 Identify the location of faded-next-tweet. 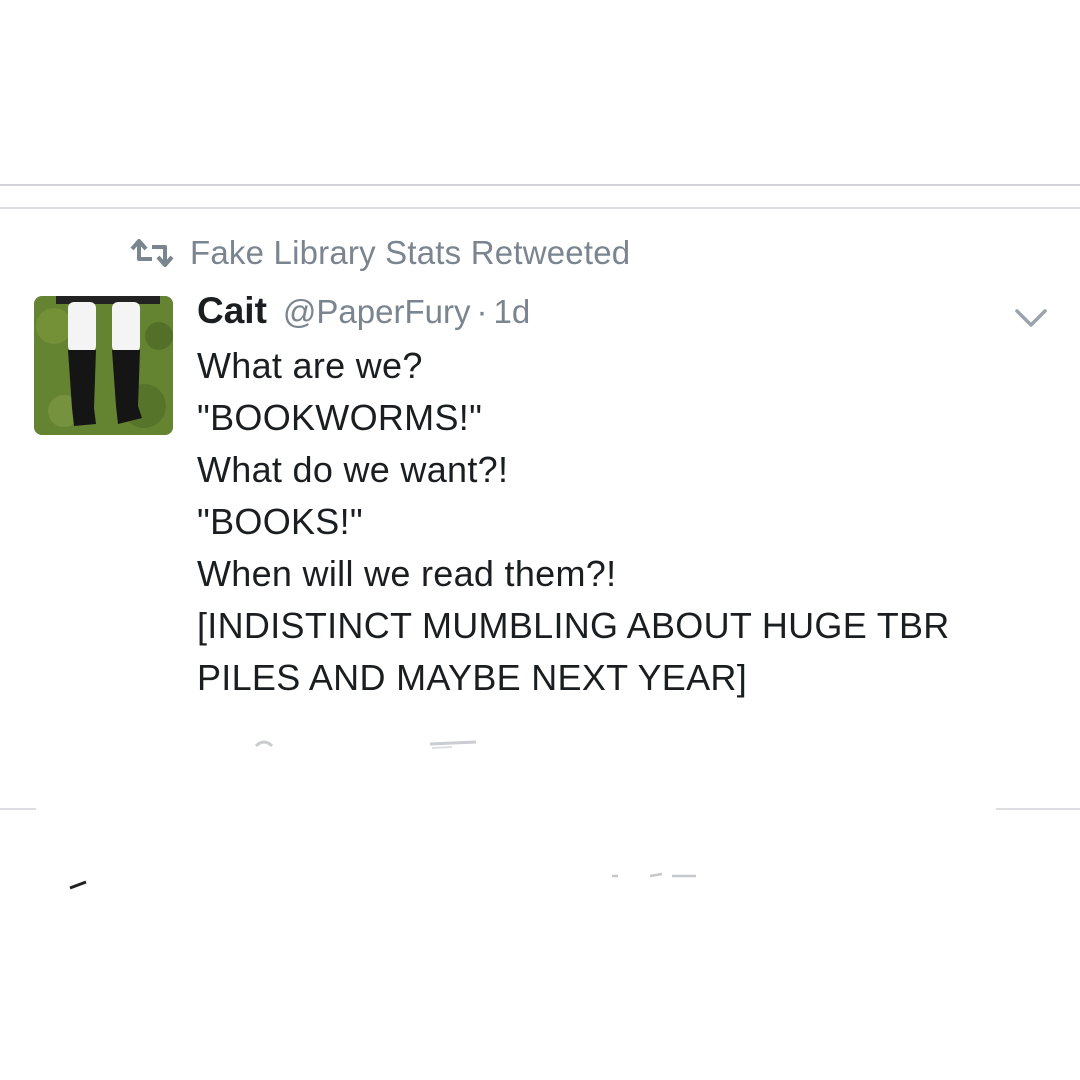
(382, 881).